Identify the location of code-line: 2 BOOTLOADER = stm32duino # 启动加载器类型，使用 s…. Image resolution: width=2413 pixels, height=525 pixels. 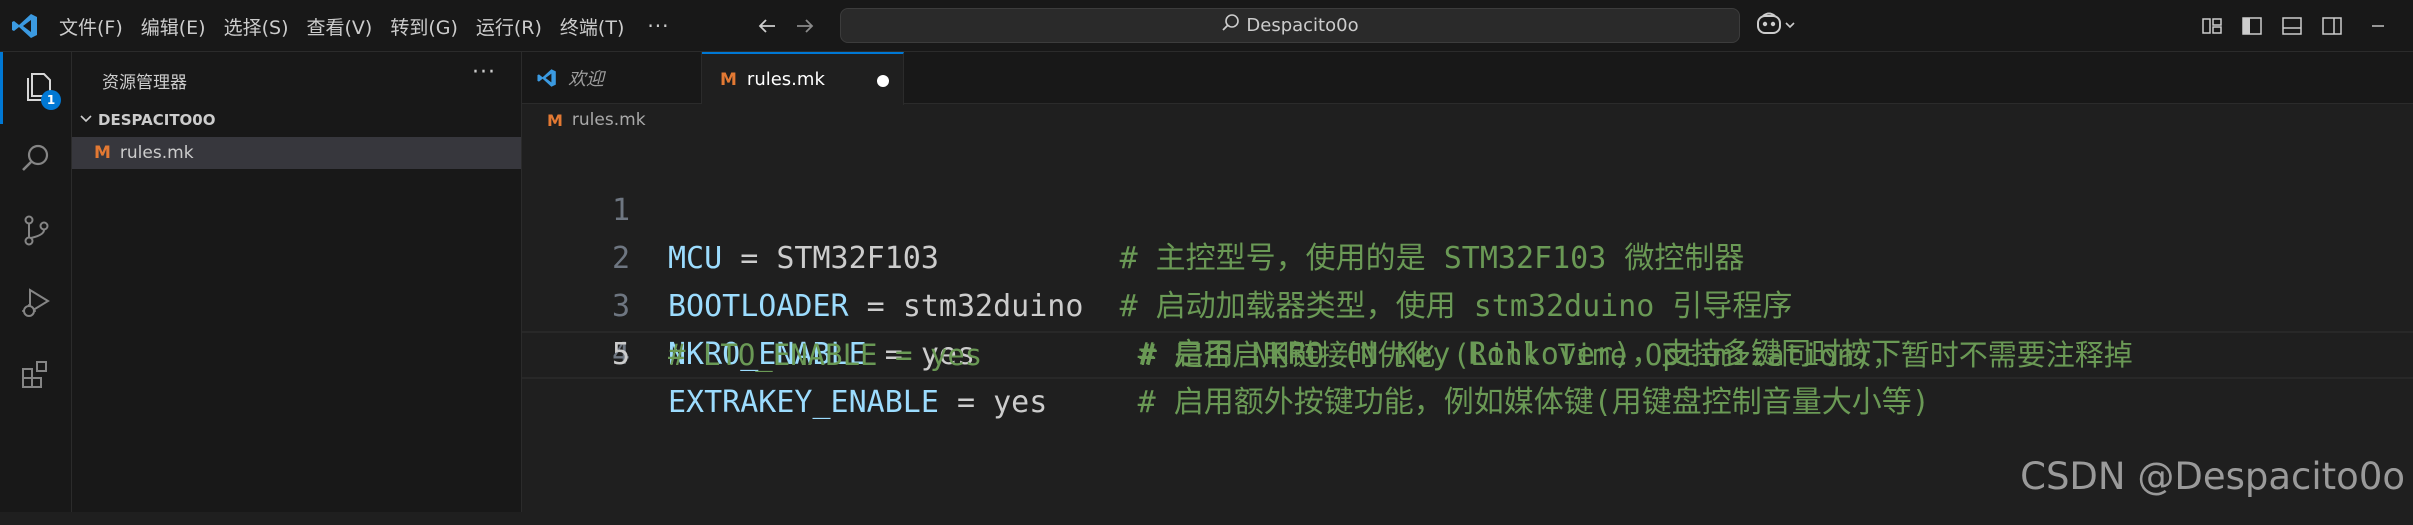
(1467, 211).